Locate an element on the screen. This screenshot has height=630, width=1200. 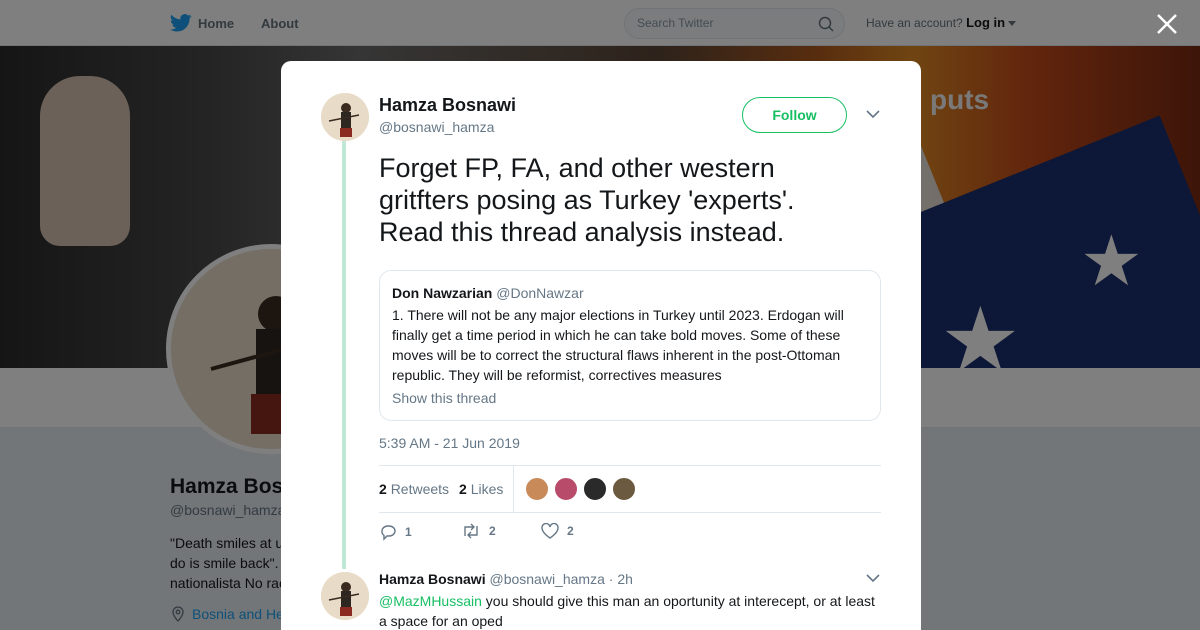
reply-icon is located at coordinates (388, 533).